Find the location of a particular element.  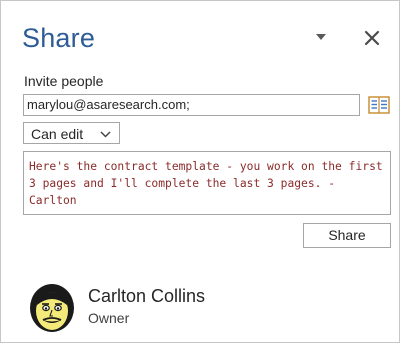

close-icon is located at coordinates (372, 38).